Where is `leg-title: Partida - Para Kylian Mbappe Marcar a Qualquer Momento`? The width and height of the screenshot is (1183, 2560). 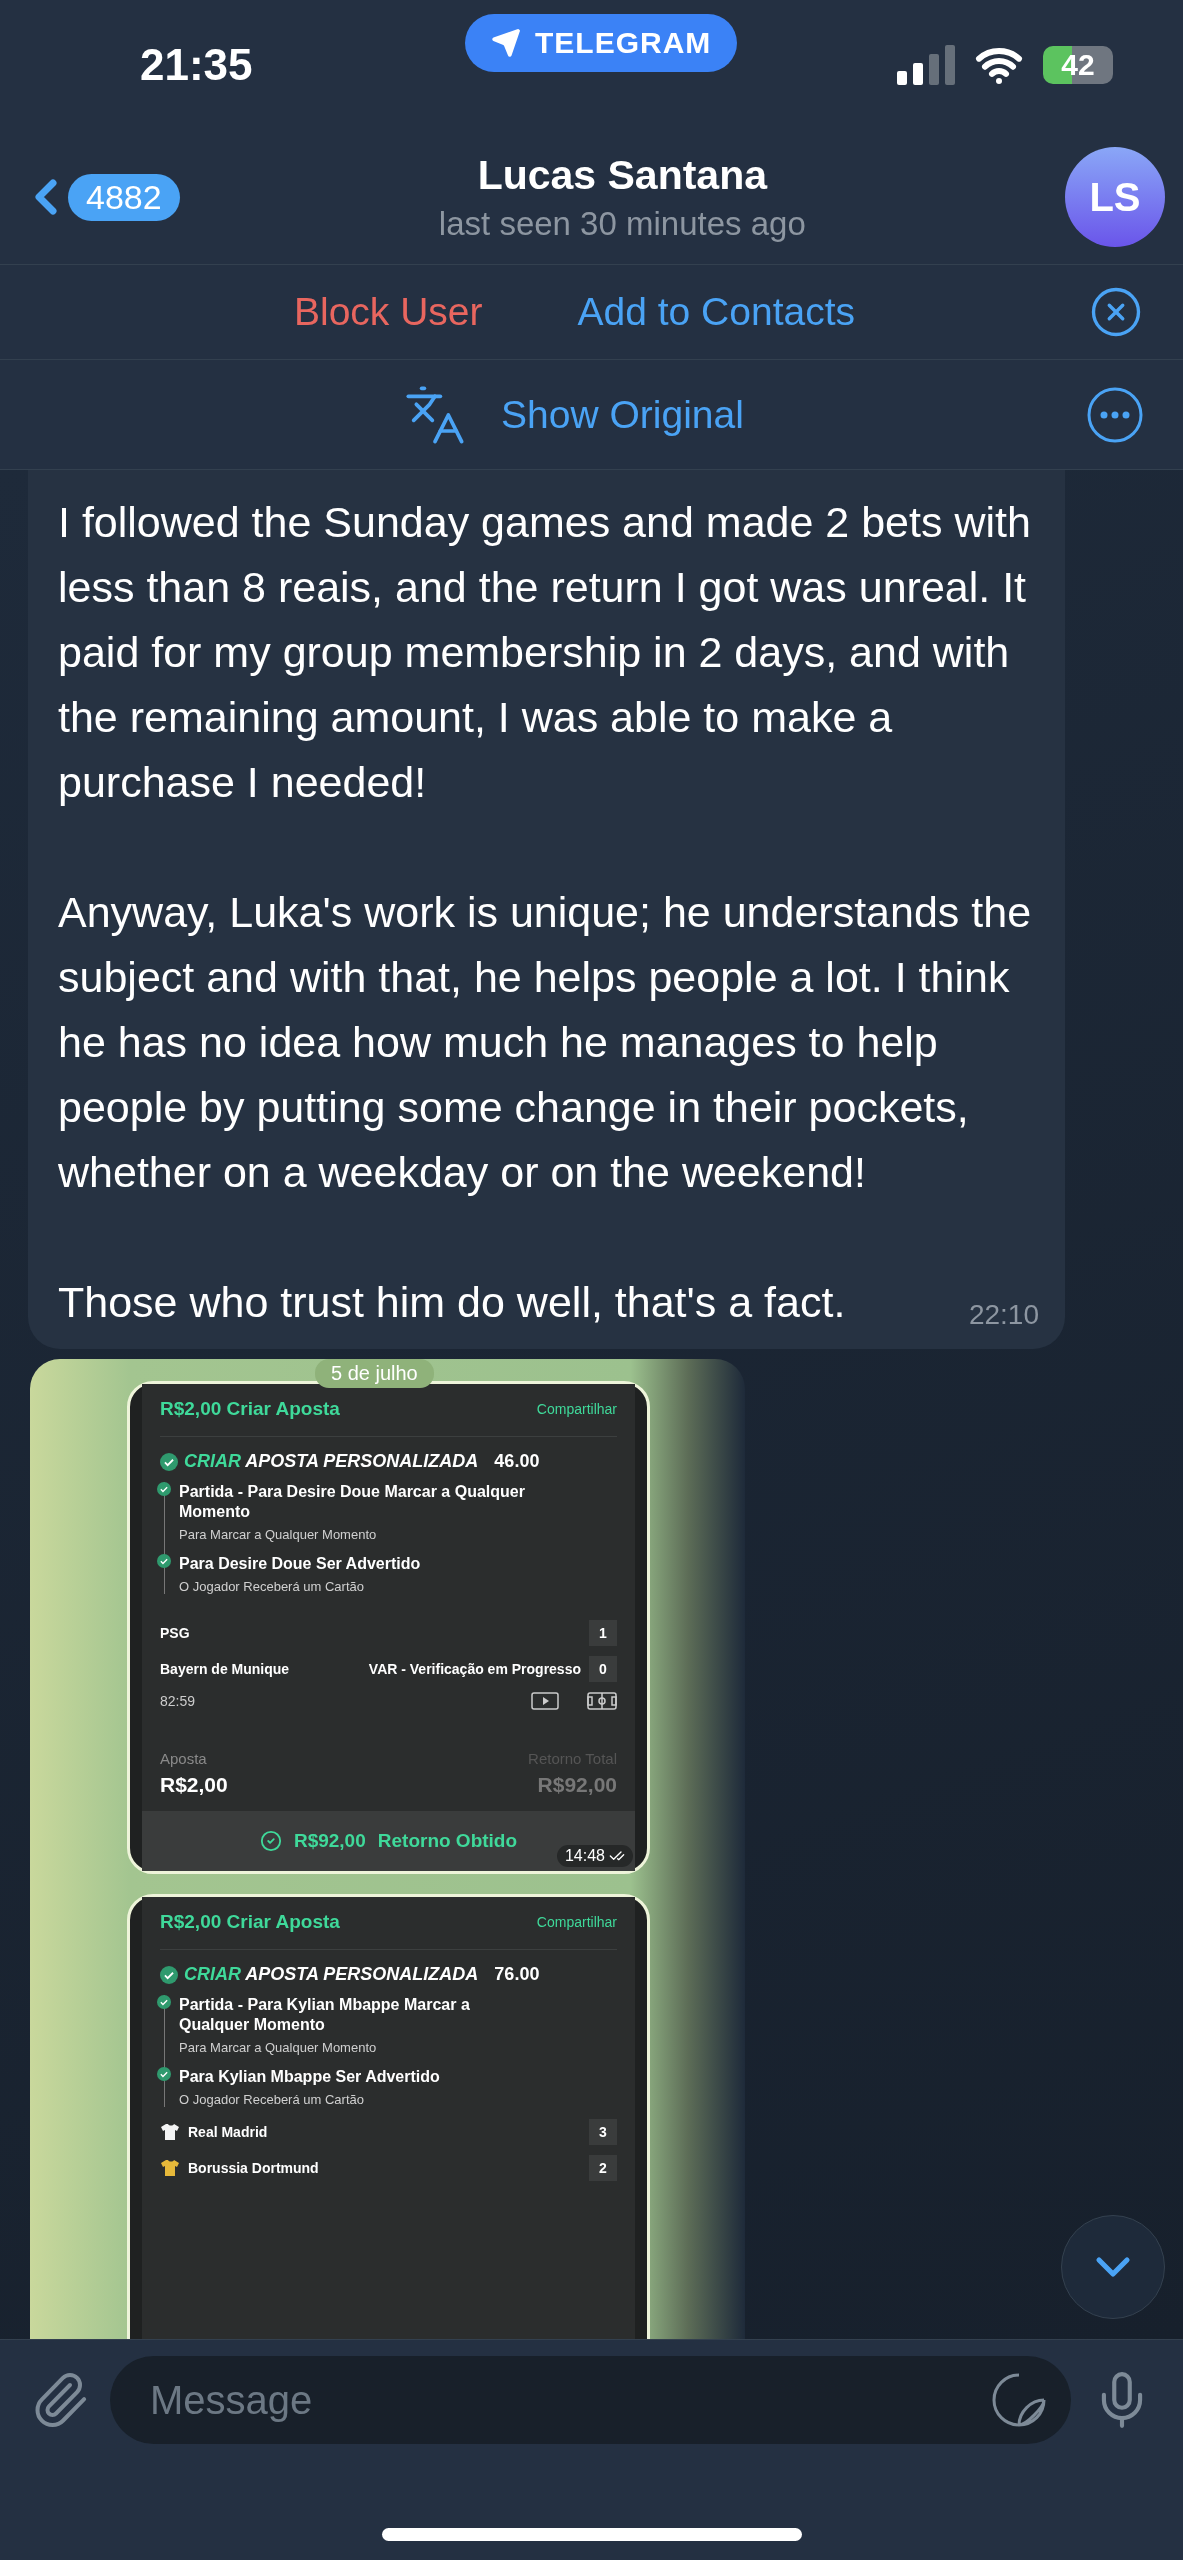
leg-title: Partida - Para Kylian Mbappe Marcar a Qualquer Momento is located at coordinates (325, 2015).